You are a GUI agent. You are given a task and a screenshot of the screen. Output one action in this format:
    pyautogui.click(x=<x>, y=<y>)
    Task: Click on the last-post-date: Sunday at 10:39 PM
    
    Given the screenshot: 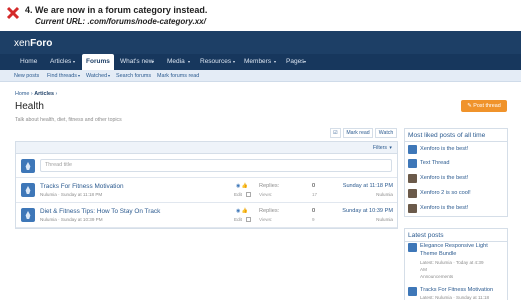 What is the action you would take?
    pyautogui.click(x=367, y=211)
    